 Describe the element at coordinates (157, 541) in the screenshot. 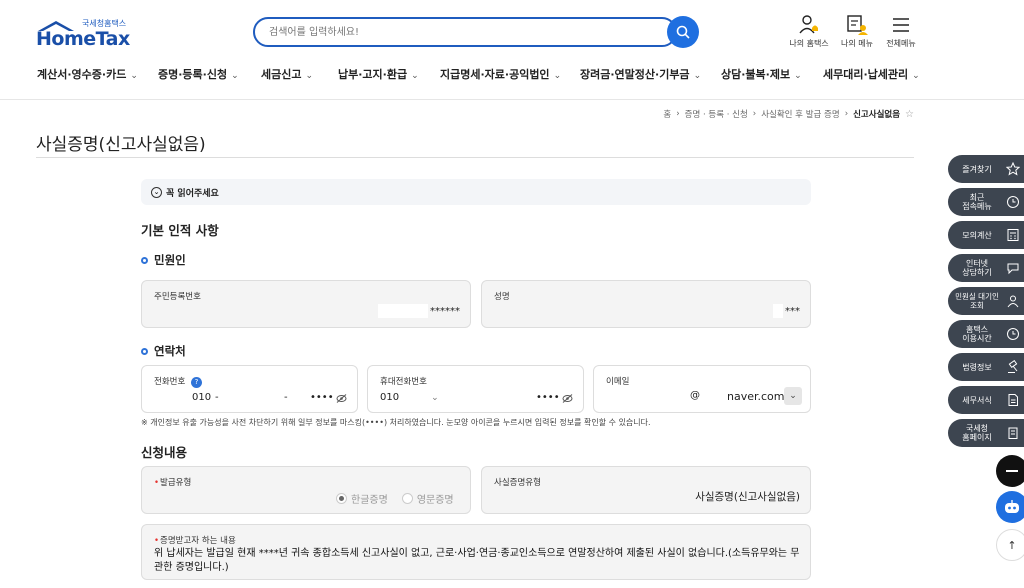

I see `required-mark: •` at that location.